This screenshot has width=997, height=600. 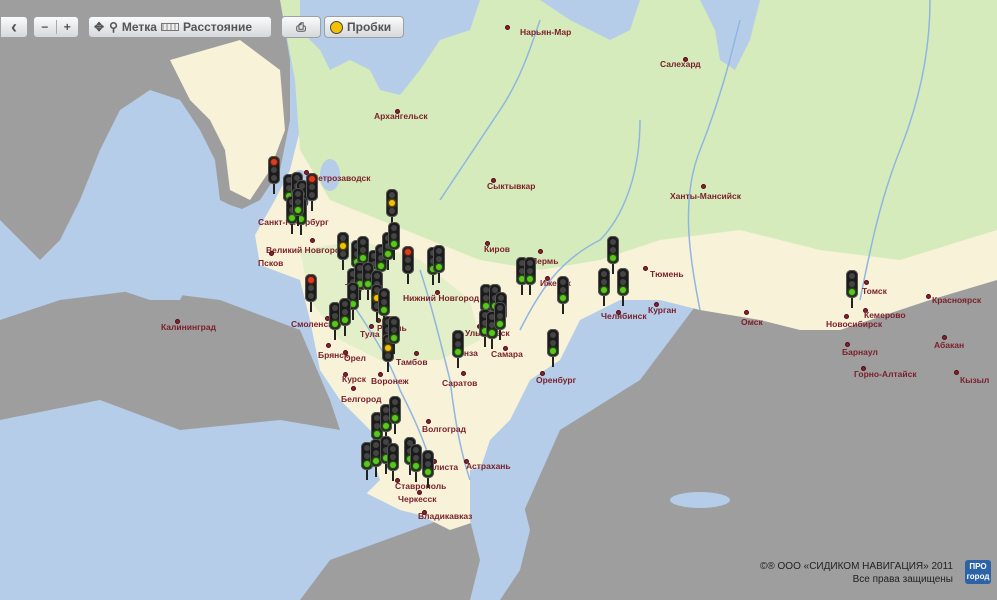 I want to click on city-label: Псков, so click(x=271, y=263).